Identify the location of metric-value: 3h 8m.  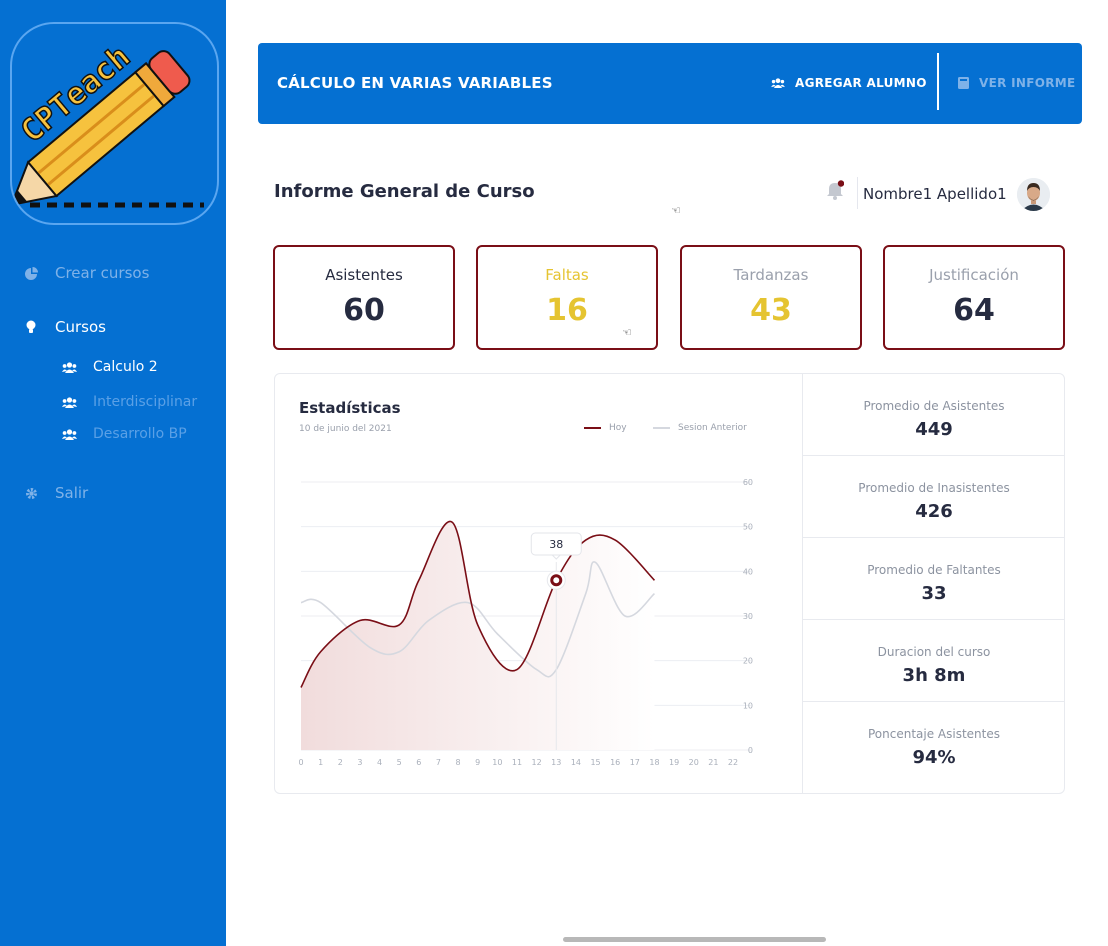
(934, 675).